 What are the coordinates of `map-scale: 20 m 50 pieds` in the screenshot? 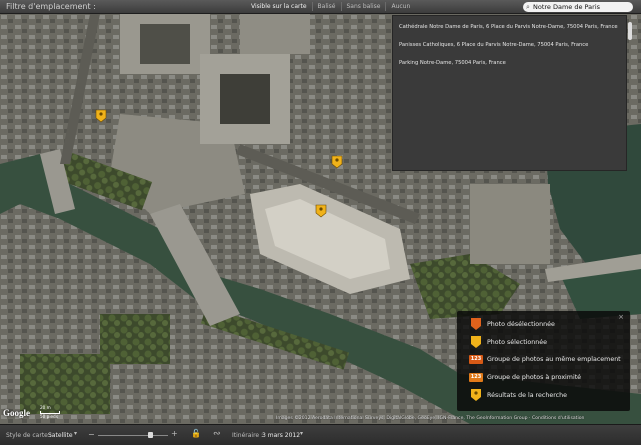 It's located at (50, 412).